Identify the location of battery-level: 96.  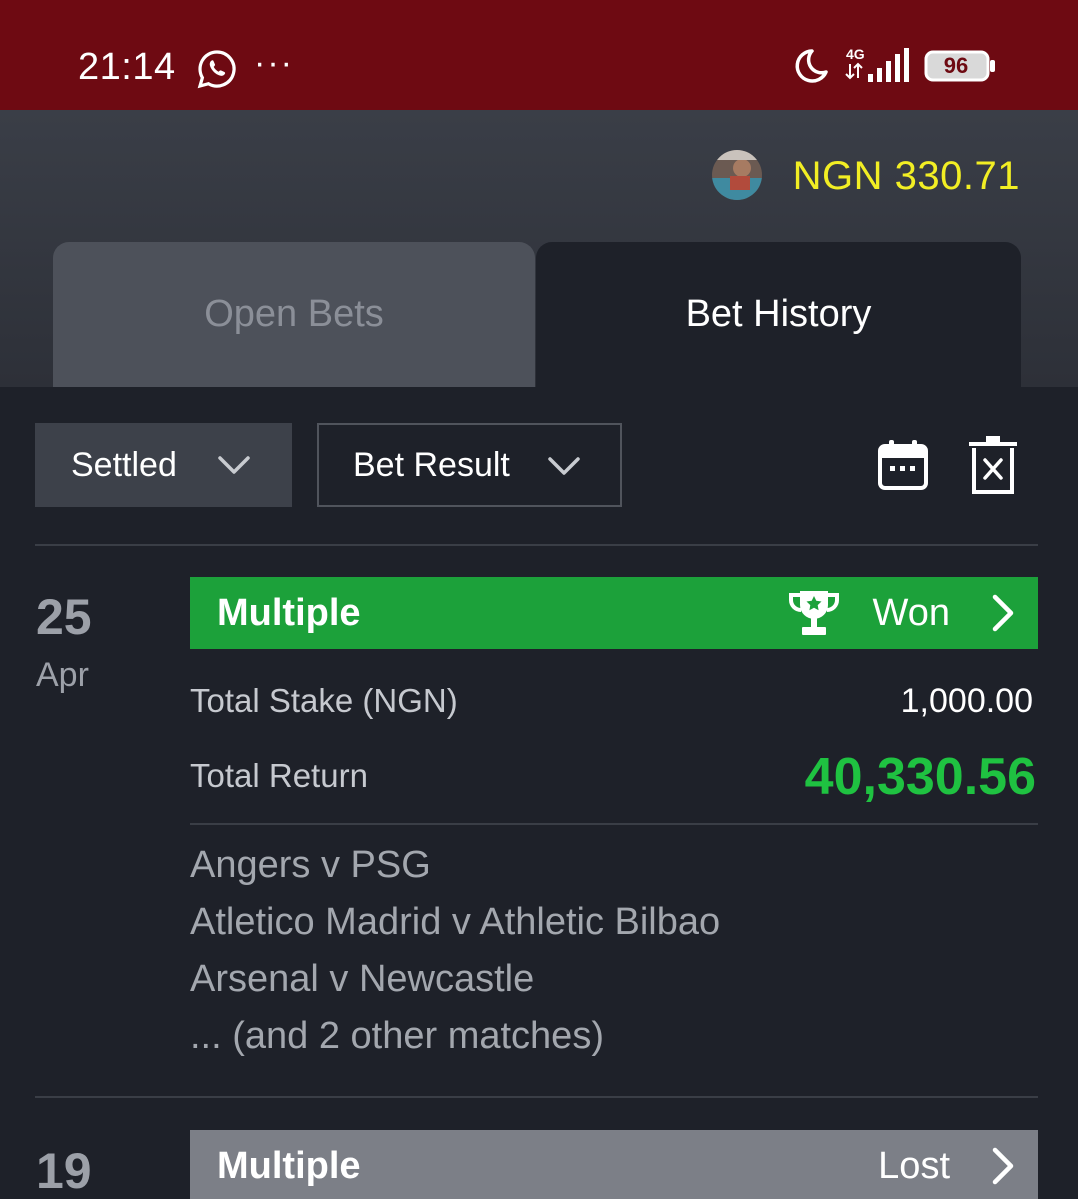
(956, 65).